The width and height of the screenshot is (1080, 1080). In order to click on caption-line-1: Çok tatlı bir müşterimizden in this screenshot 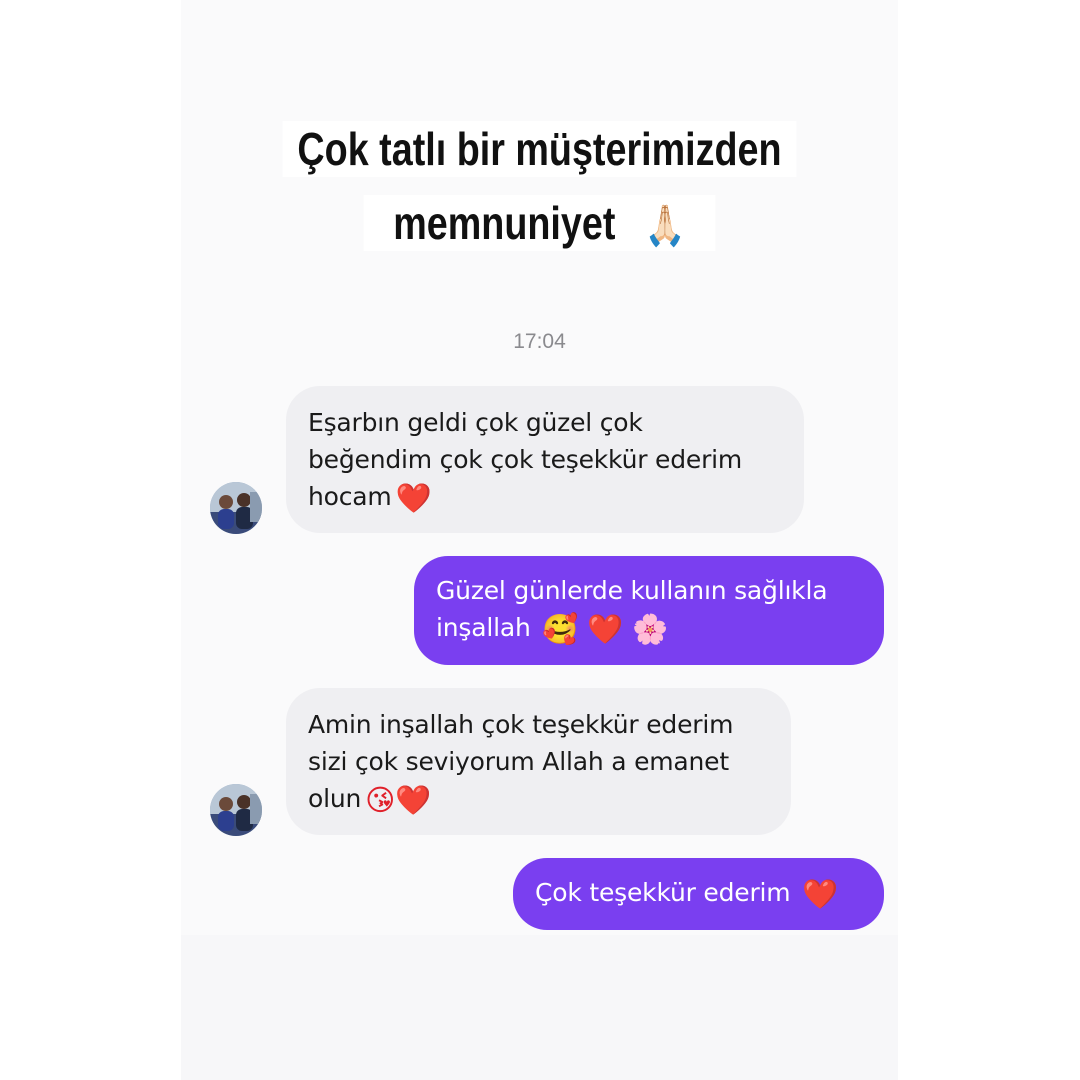, I will do `click(539, 149)`.